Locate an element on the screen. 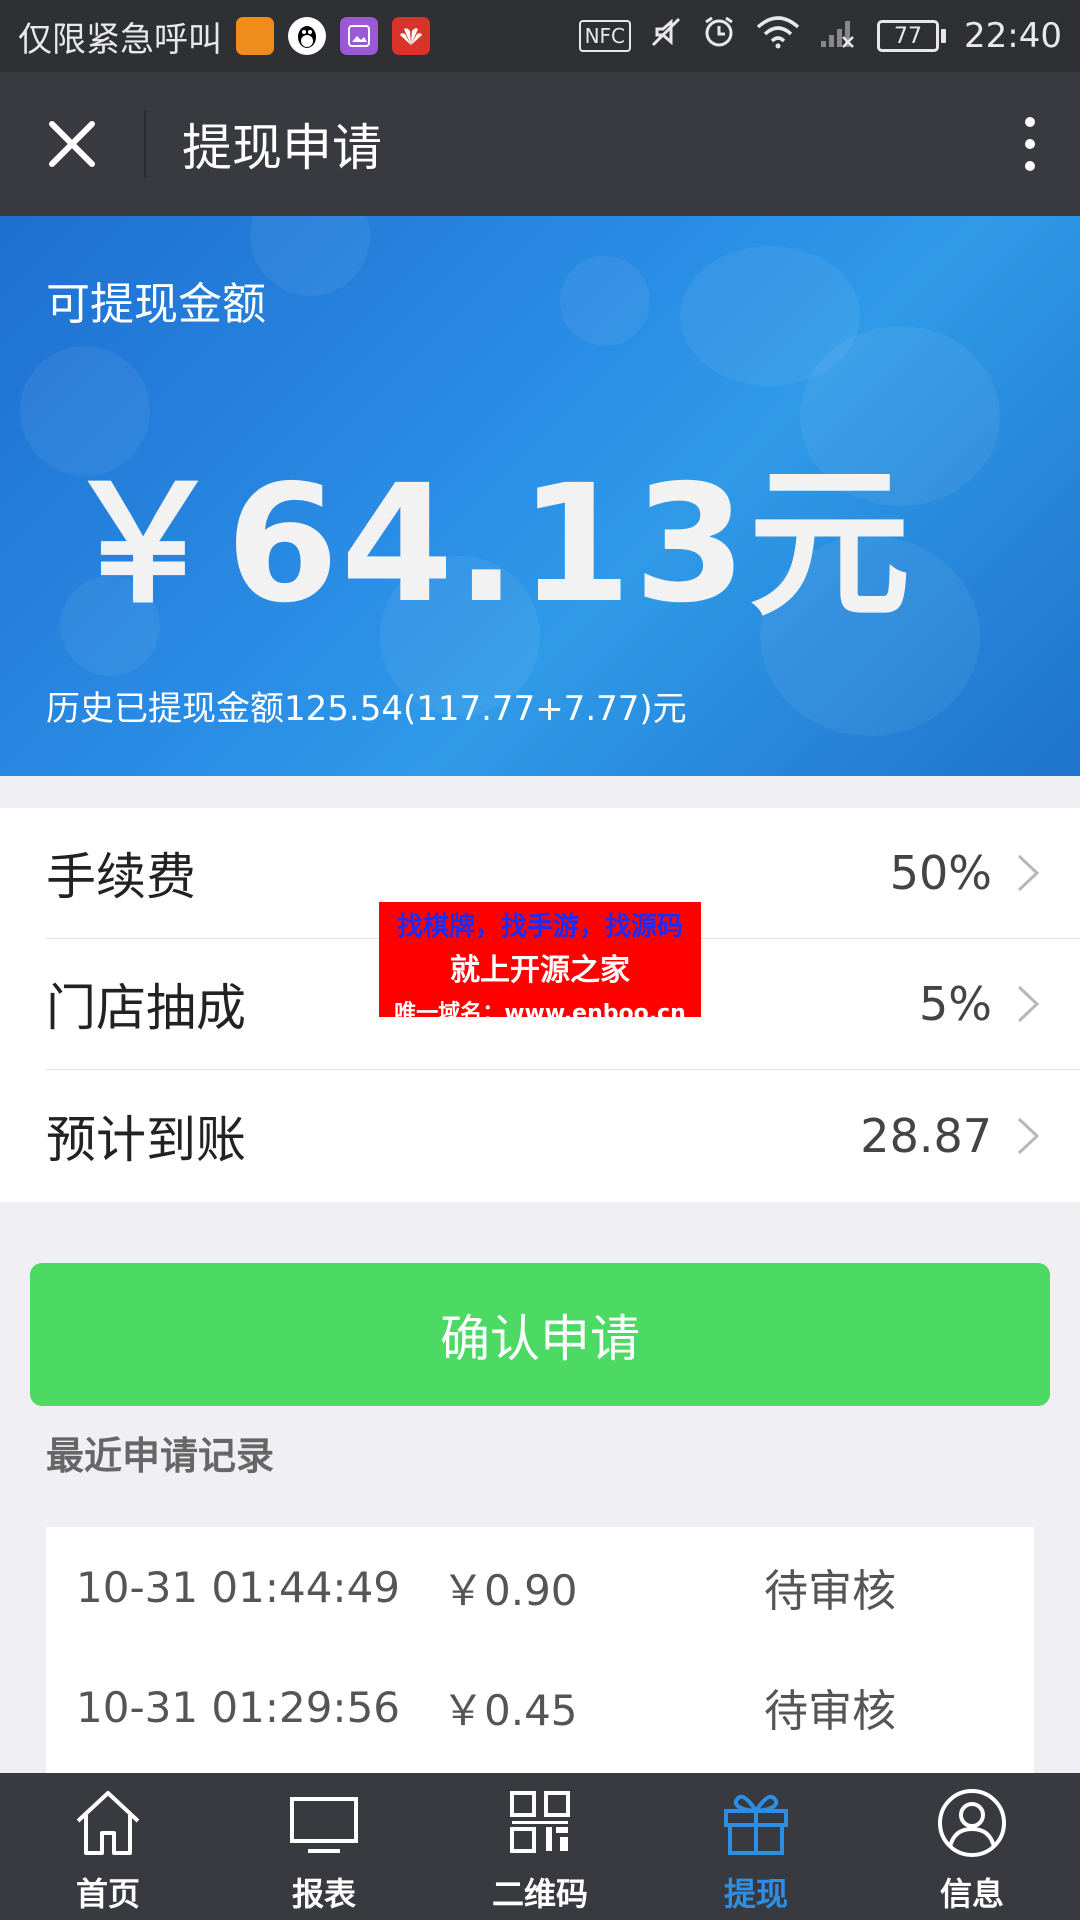 Image resolution: width=1080 pixels, height=1920 pixels. table-row: 10-31 01:29:56 ￥0.45 待审核 is located at coordinates (540, 1707).